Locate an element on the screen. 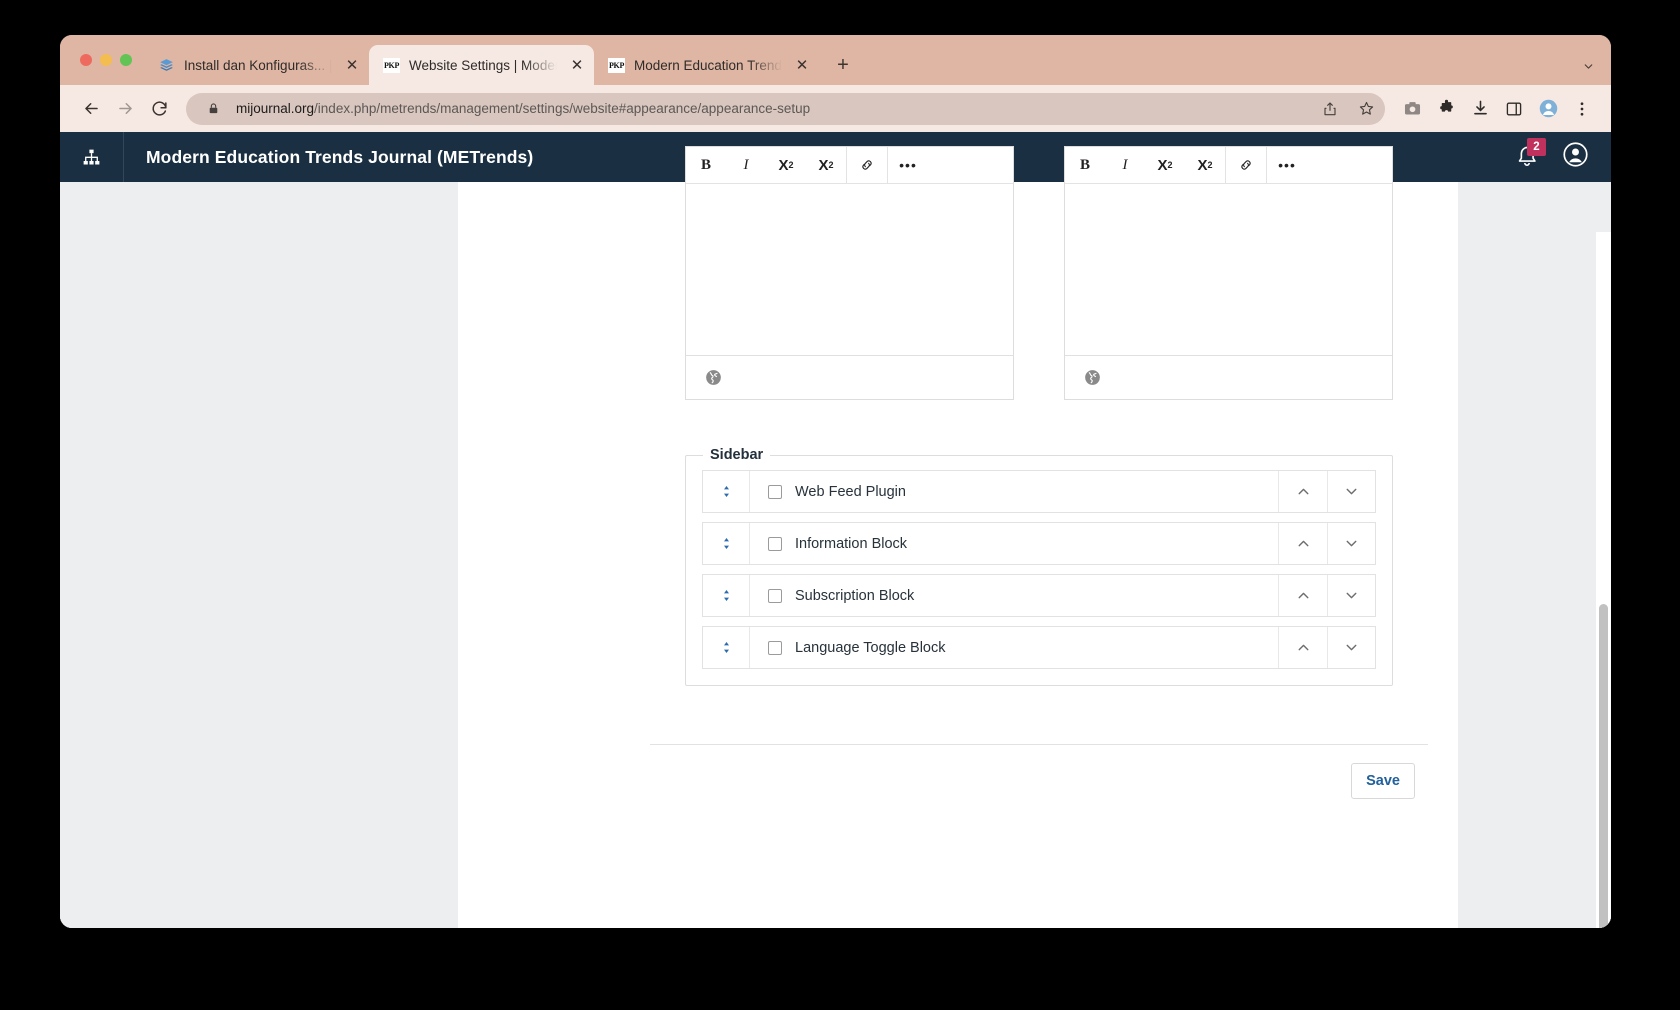 This screenshot has height=1010, width=1680. close-window-button is located at coordinates (86, 60).